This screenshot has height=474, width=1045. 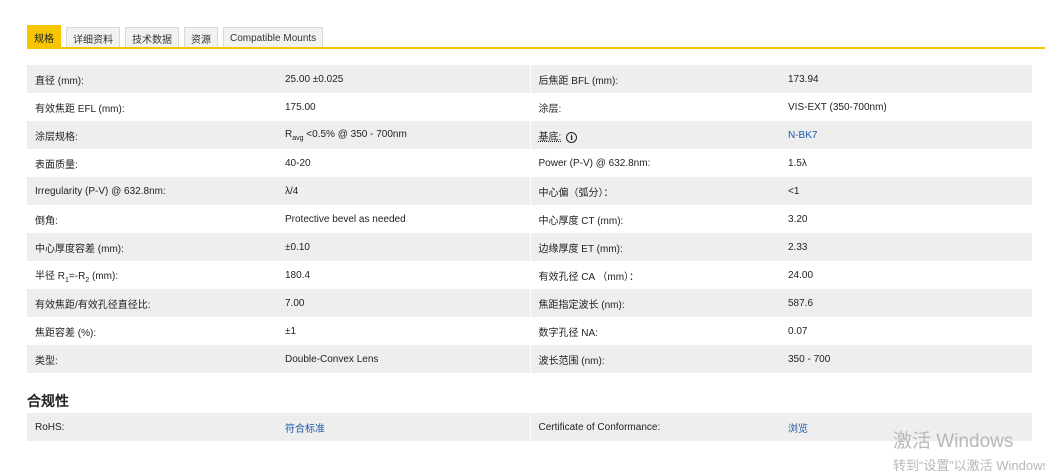 I want to click on spec-label: 类型:, so click(x=152, y=359).